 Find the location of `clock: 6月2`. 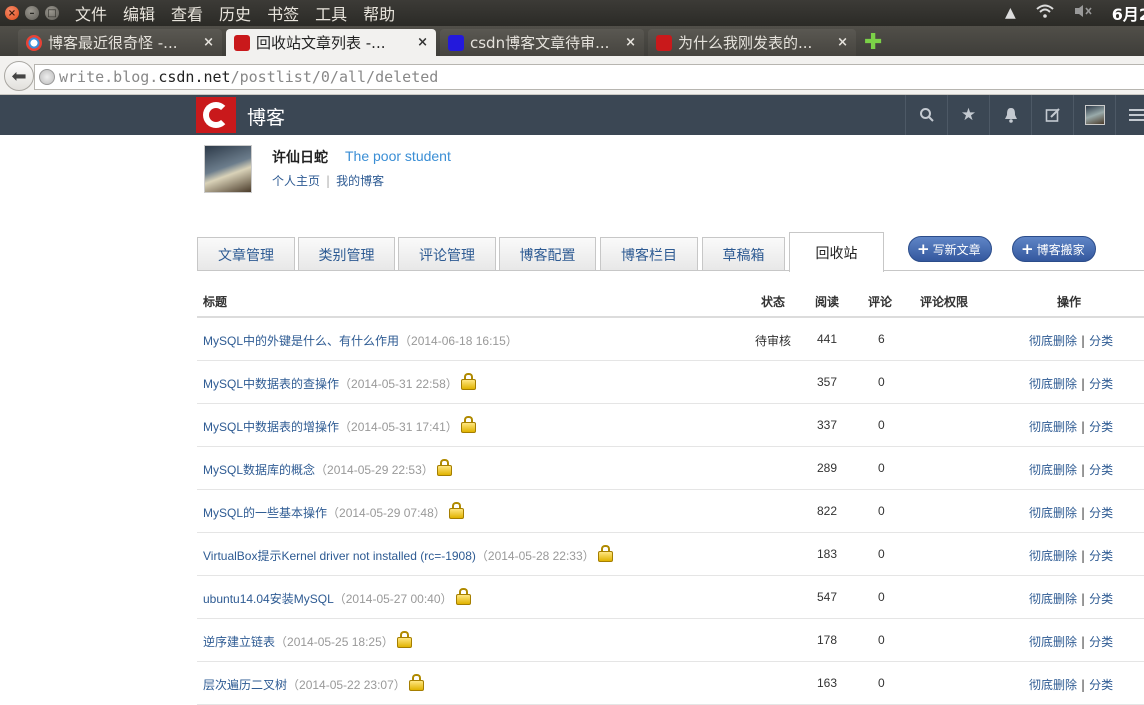

clock: 6月2 is located at coordinates (1128, 13).